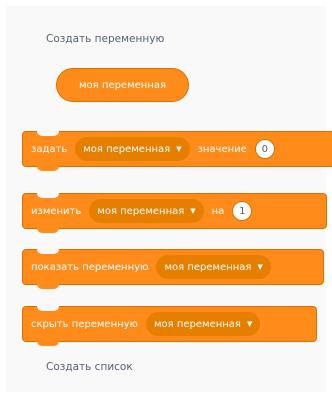 Image resolution: width=332 pixels, height=399 pixels. I want to click on change-connector: на, so click(218, 211).